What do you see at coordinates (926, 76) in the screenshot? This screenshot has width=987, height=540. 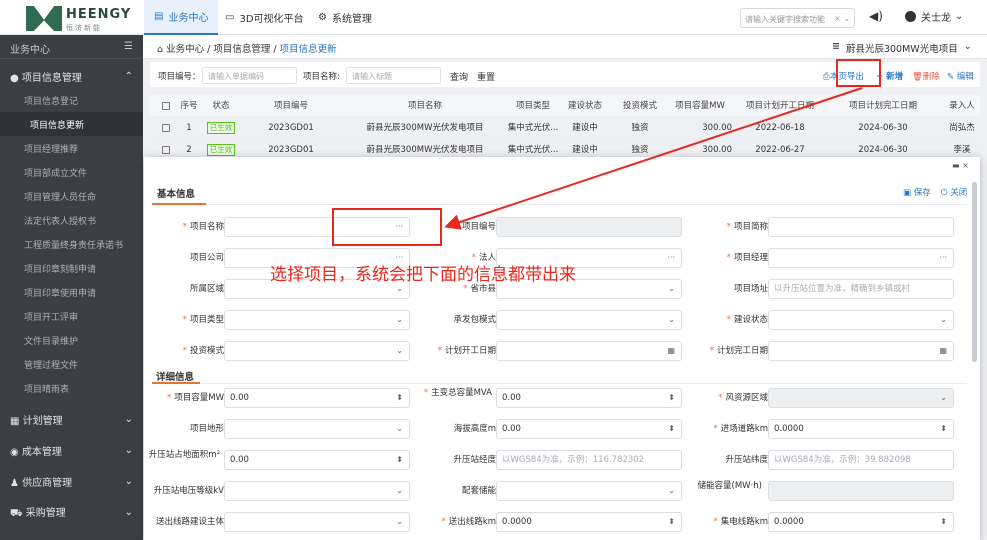 I see `delete-button: 🗑删除` at bounding box center [926, 76].